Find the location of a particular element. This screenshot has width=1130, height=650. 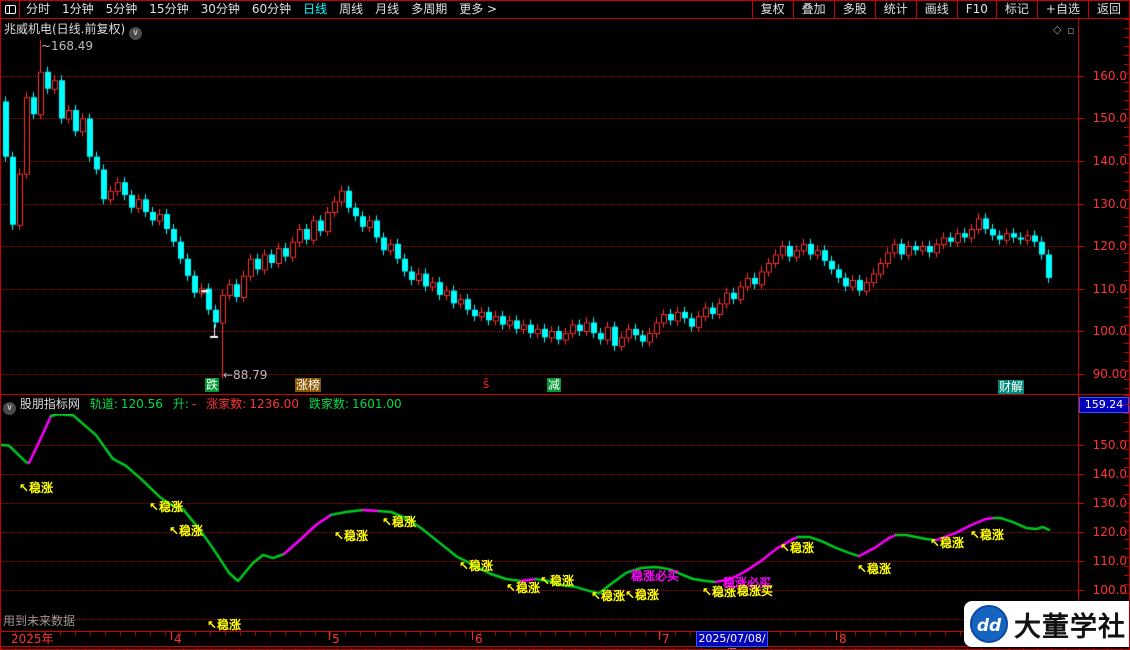

month-label-5: 5 is located at coordinates (336, 639).